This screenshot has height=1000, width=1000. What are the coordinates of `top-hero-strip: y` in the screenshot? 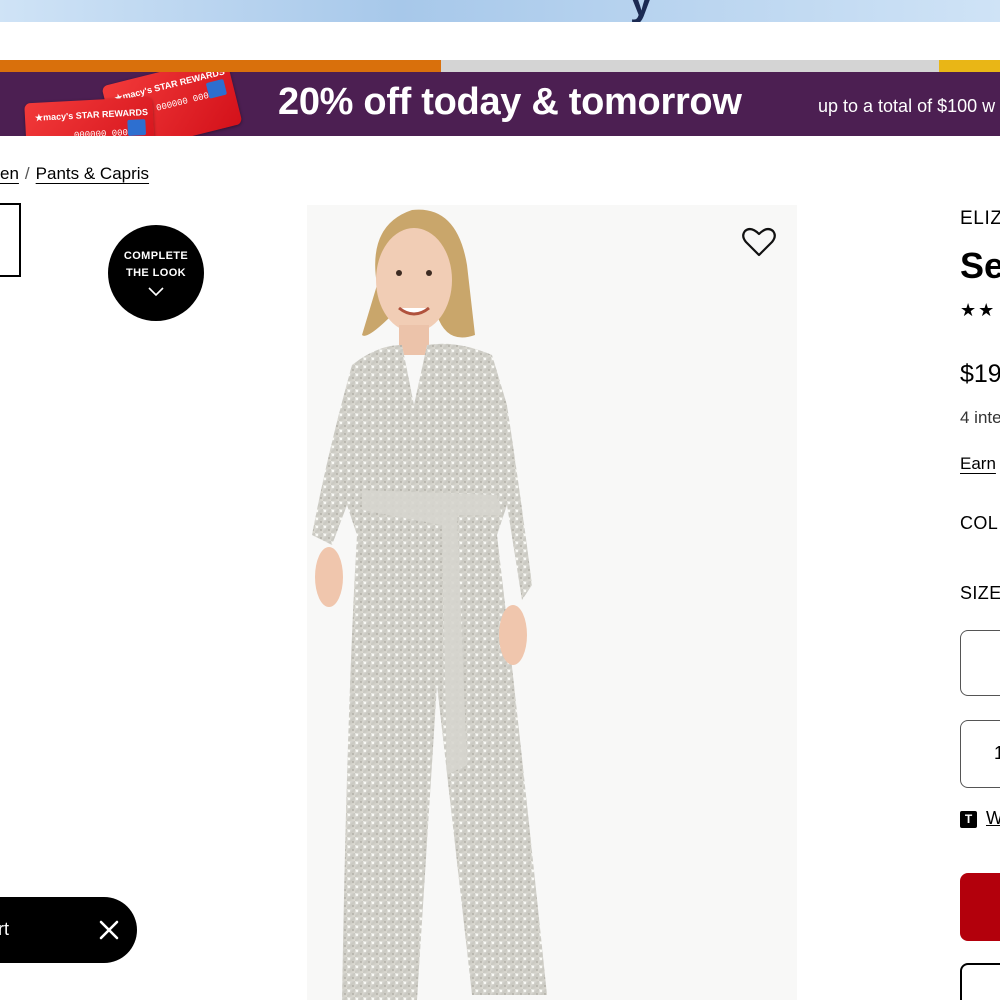 It's located at (500, 11).